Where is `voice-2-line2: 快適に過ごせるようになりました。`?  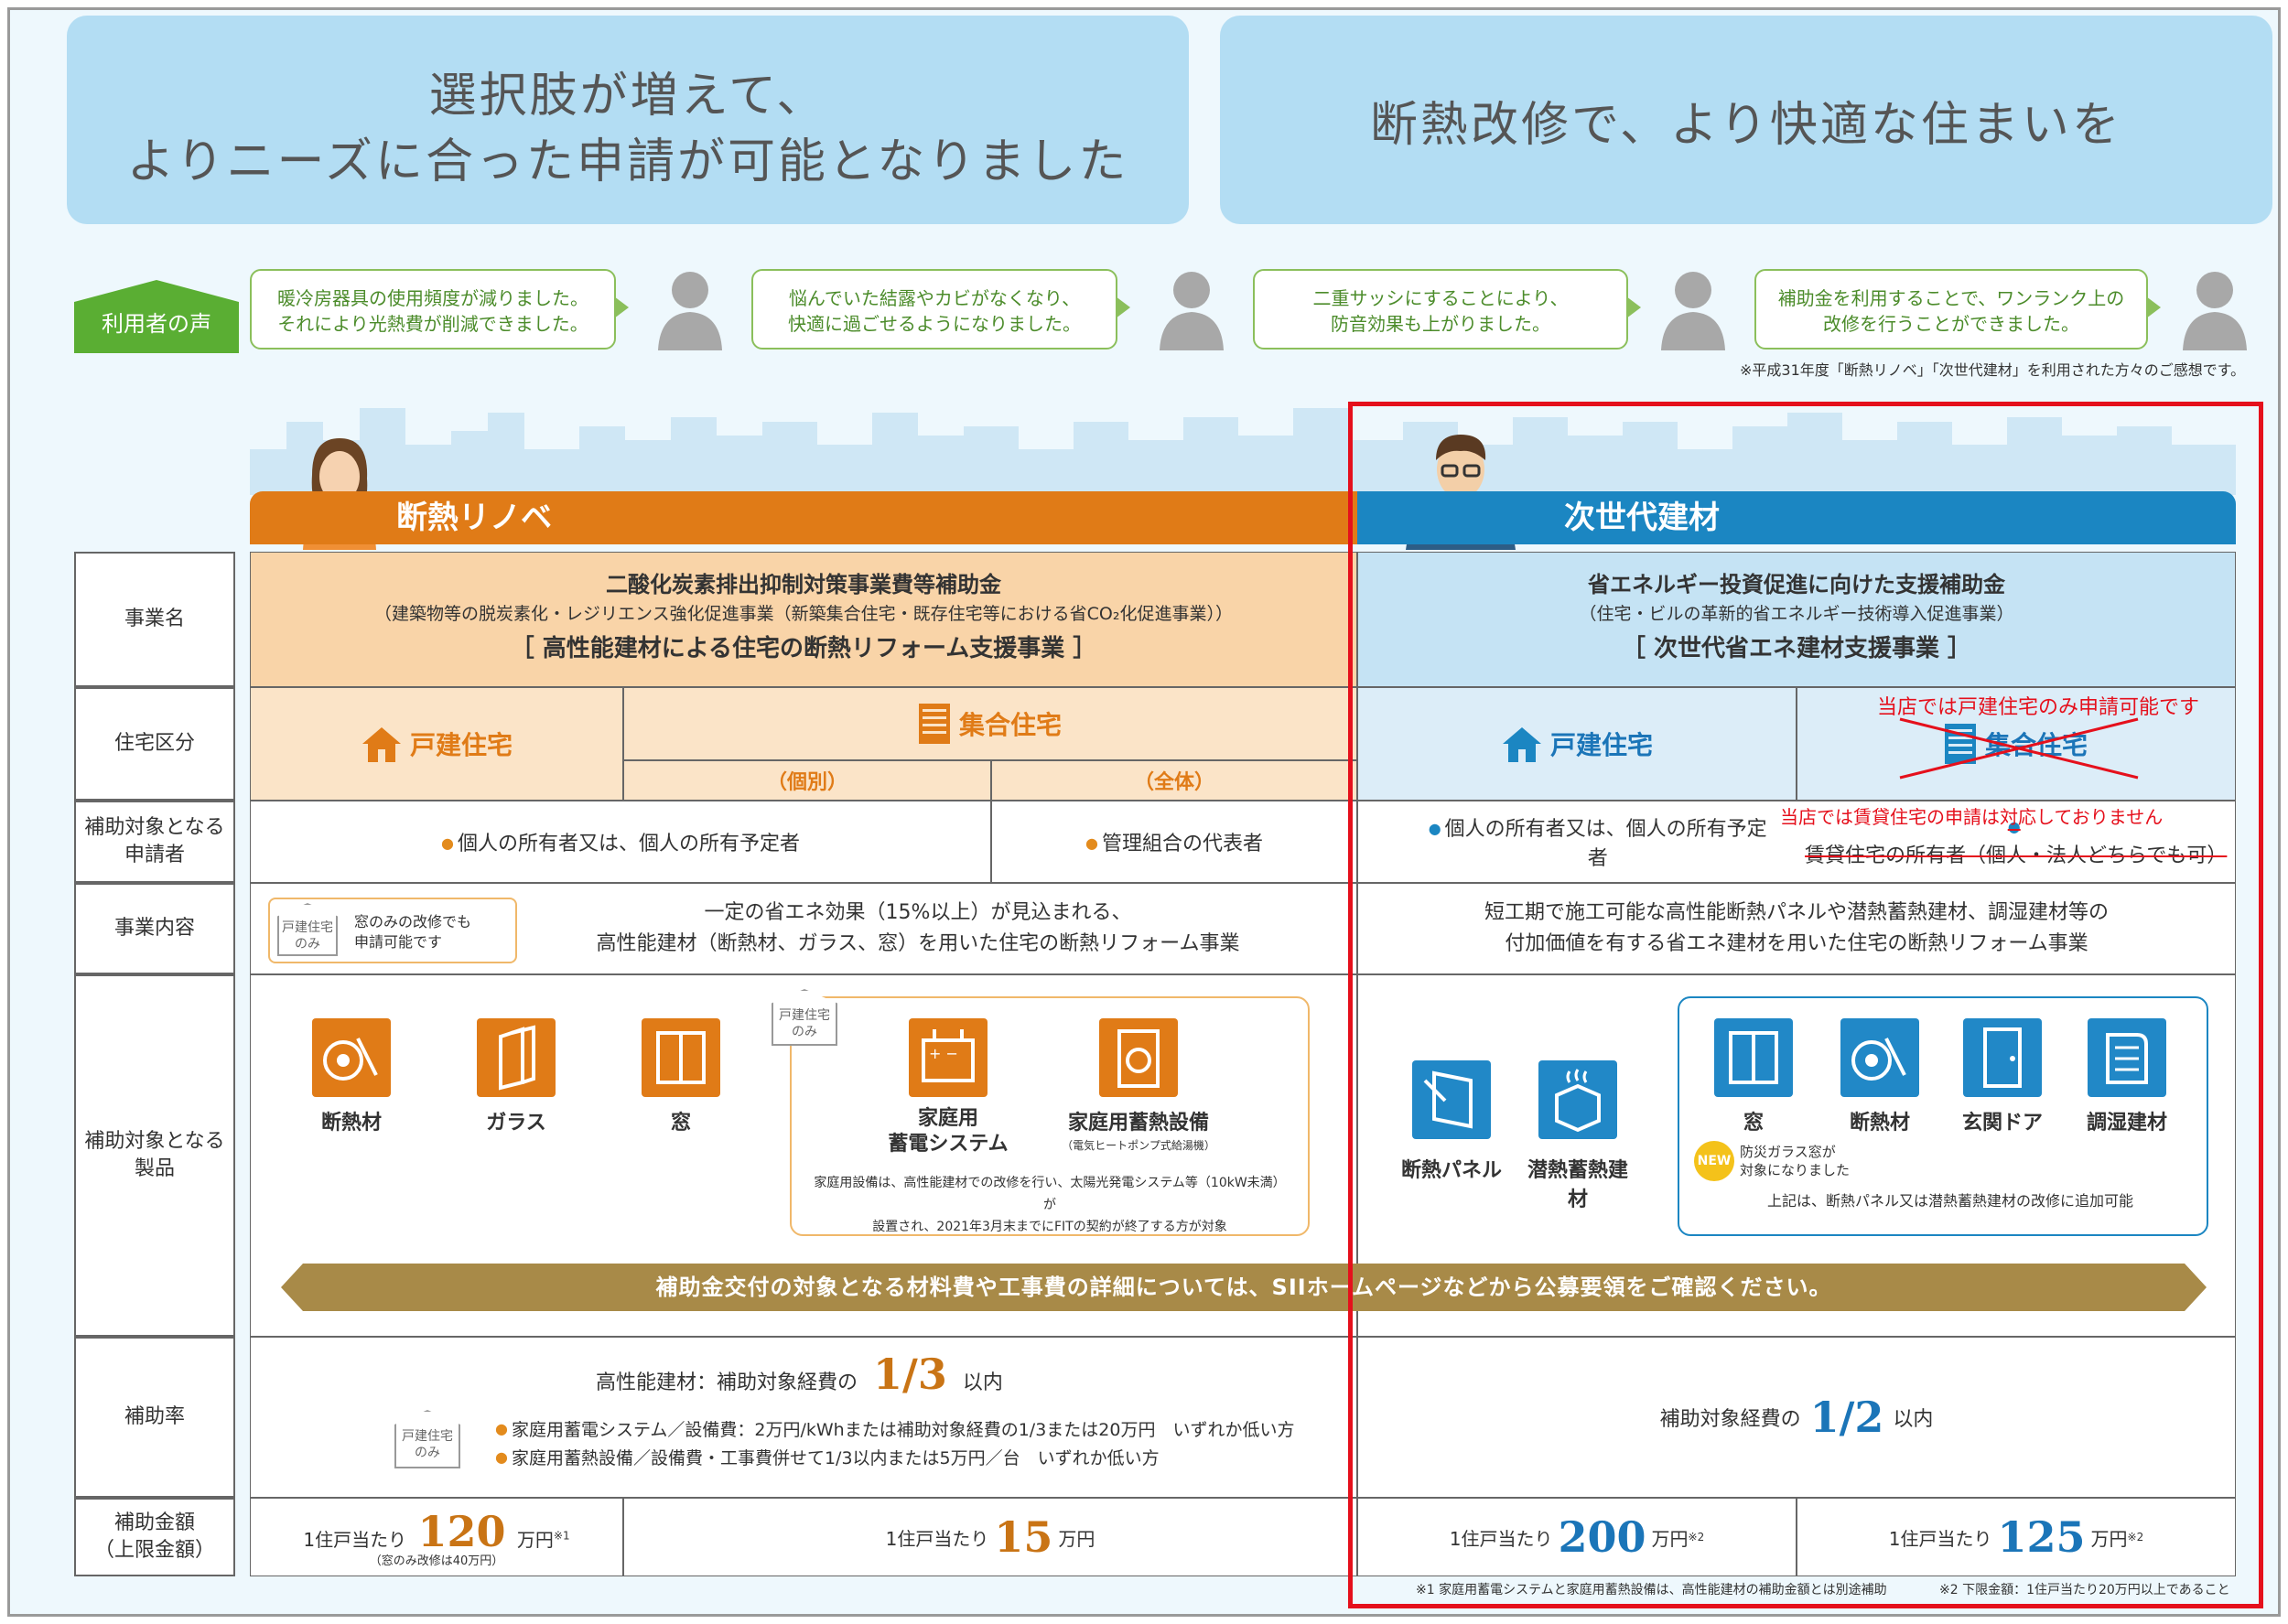 voice-2-line2: 快適に過ごせるようになりました。 is located at coordinates (934, 324).